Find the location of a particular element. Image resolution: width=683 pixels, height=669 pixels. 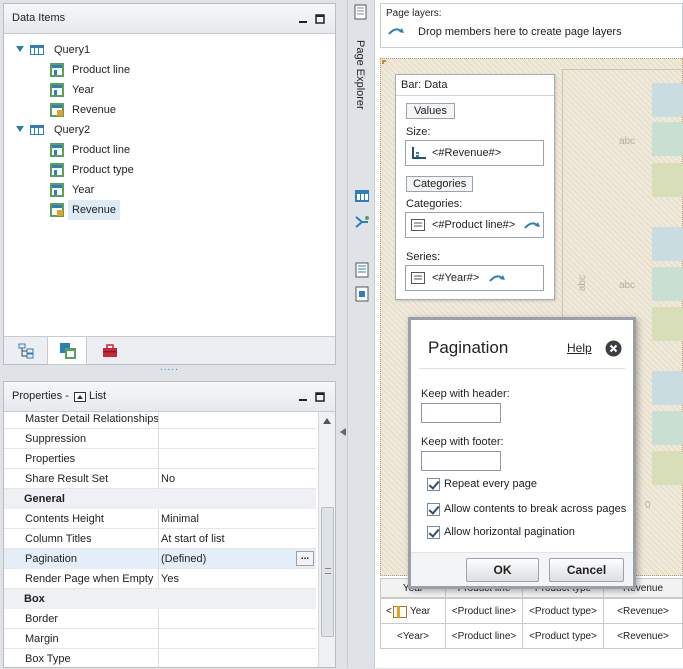

size-drop-zone: <#Revenue#> is located at coordinates (474, 153).